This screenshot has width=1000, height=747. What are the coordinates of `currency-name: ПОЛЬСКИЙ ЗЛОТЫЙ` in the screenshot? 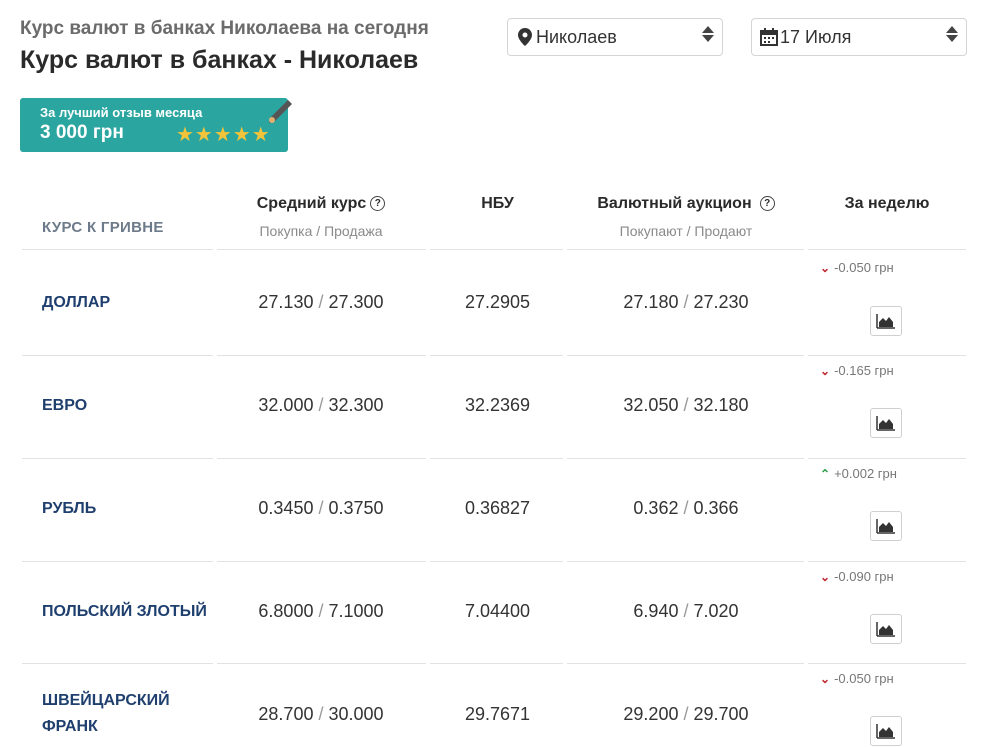 It's located at (124, 612).